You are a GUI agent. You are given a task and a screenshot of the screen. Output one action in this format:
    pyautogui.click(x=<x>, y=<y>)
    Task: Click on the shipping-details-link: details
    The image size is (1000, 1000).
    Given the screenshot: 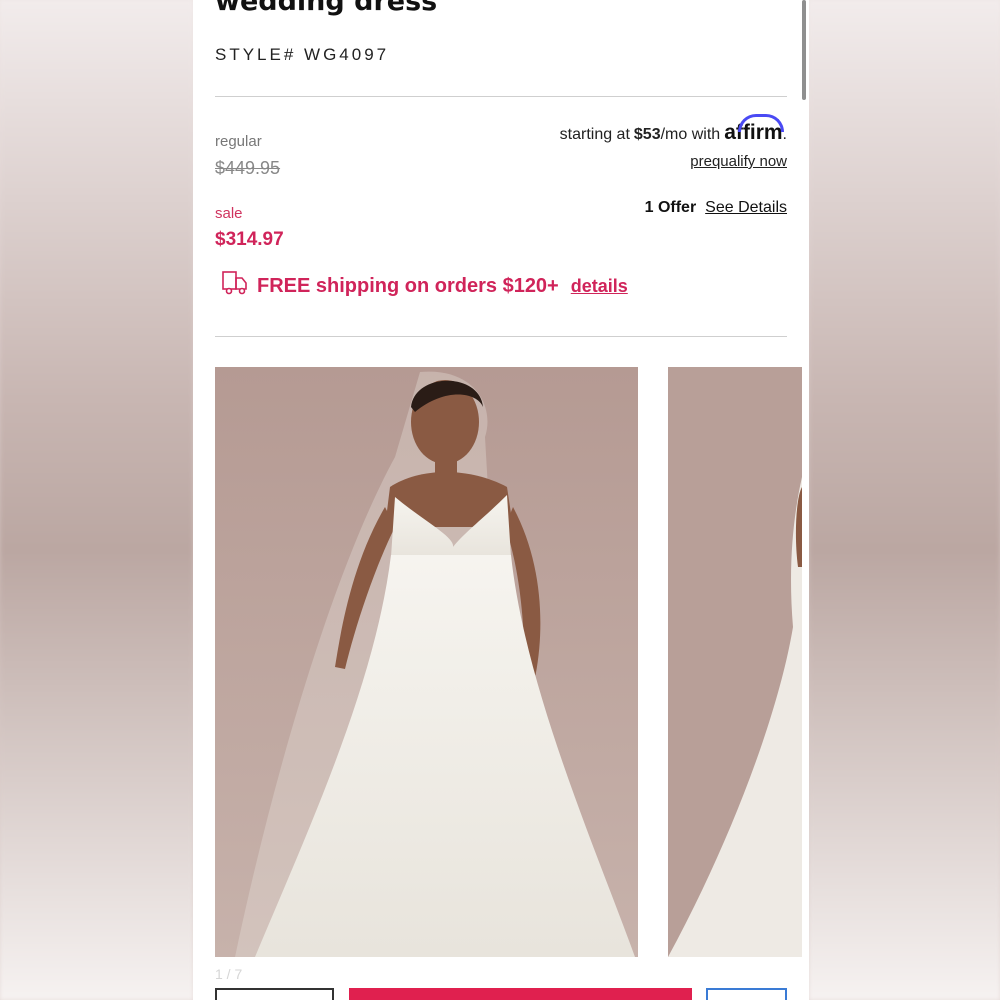 What is the action you would take?
    pyautogui.click(x=599, y=286)
    